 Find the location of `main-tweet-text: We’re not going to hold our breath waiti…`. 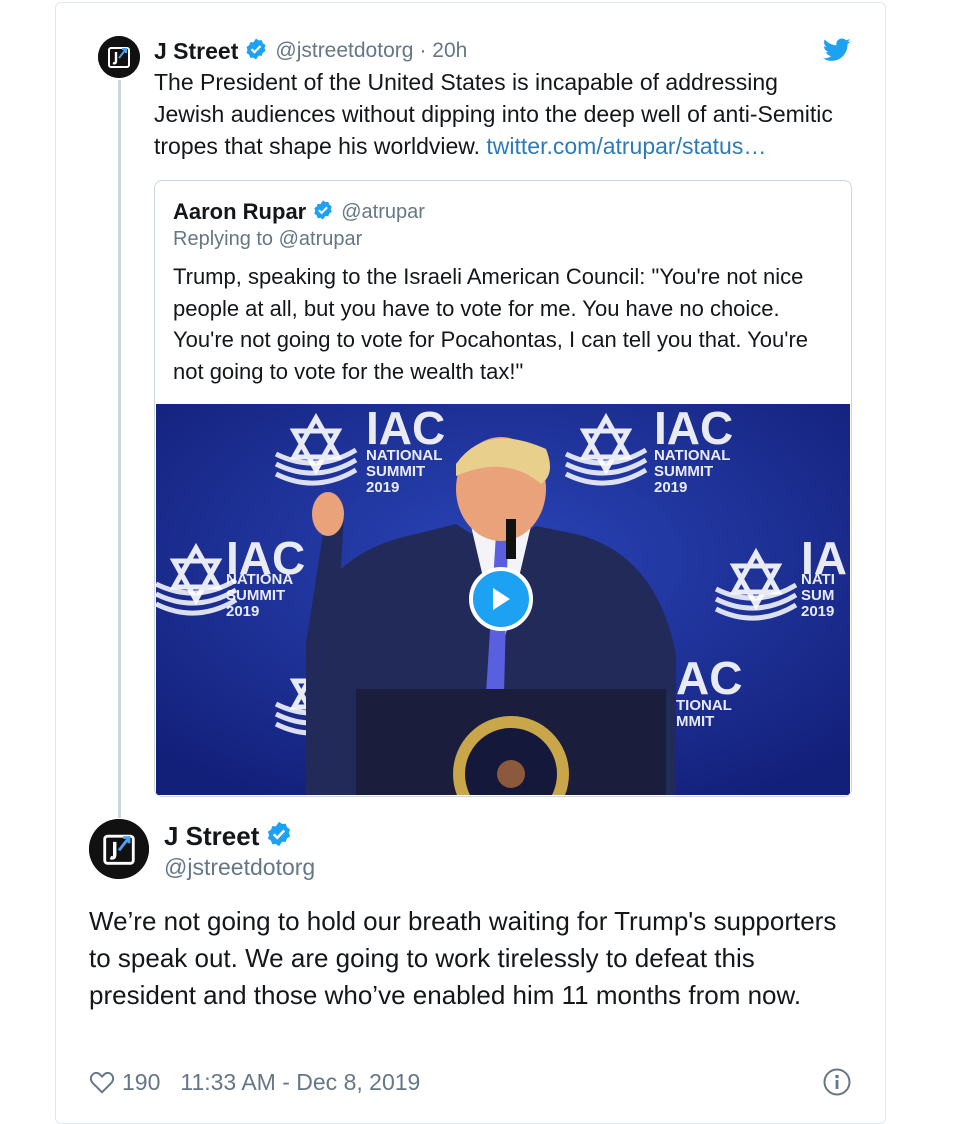

main-tweet-text: We’re not going to hold our breath waiti… is located at coordinates (463, 958).